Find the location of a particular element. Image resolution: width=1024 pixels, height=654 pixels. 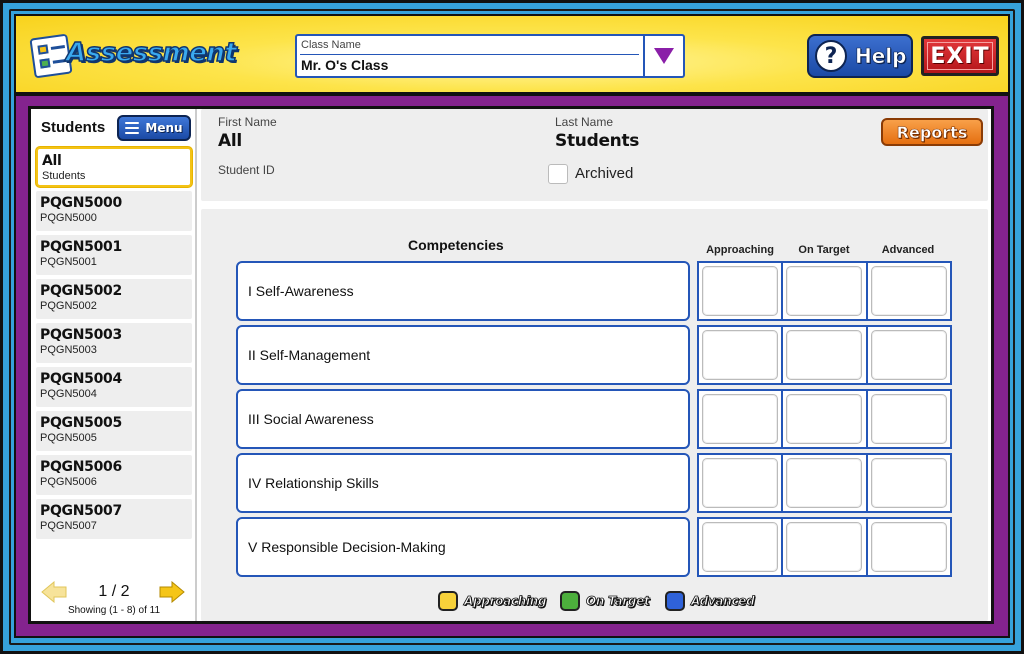

reports-button: Reports is located at coordinates (932, 132).